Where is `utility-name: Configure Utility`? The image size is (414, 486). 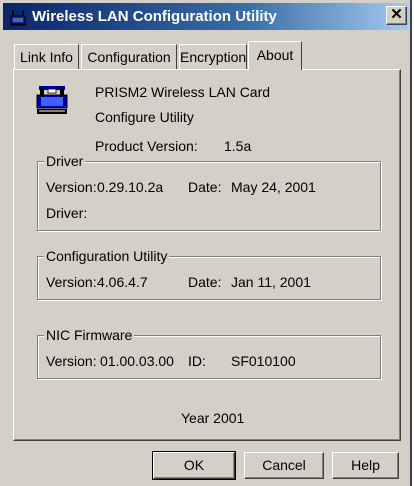
utility-name: Configure Utility is located at coordinates (144, 117).